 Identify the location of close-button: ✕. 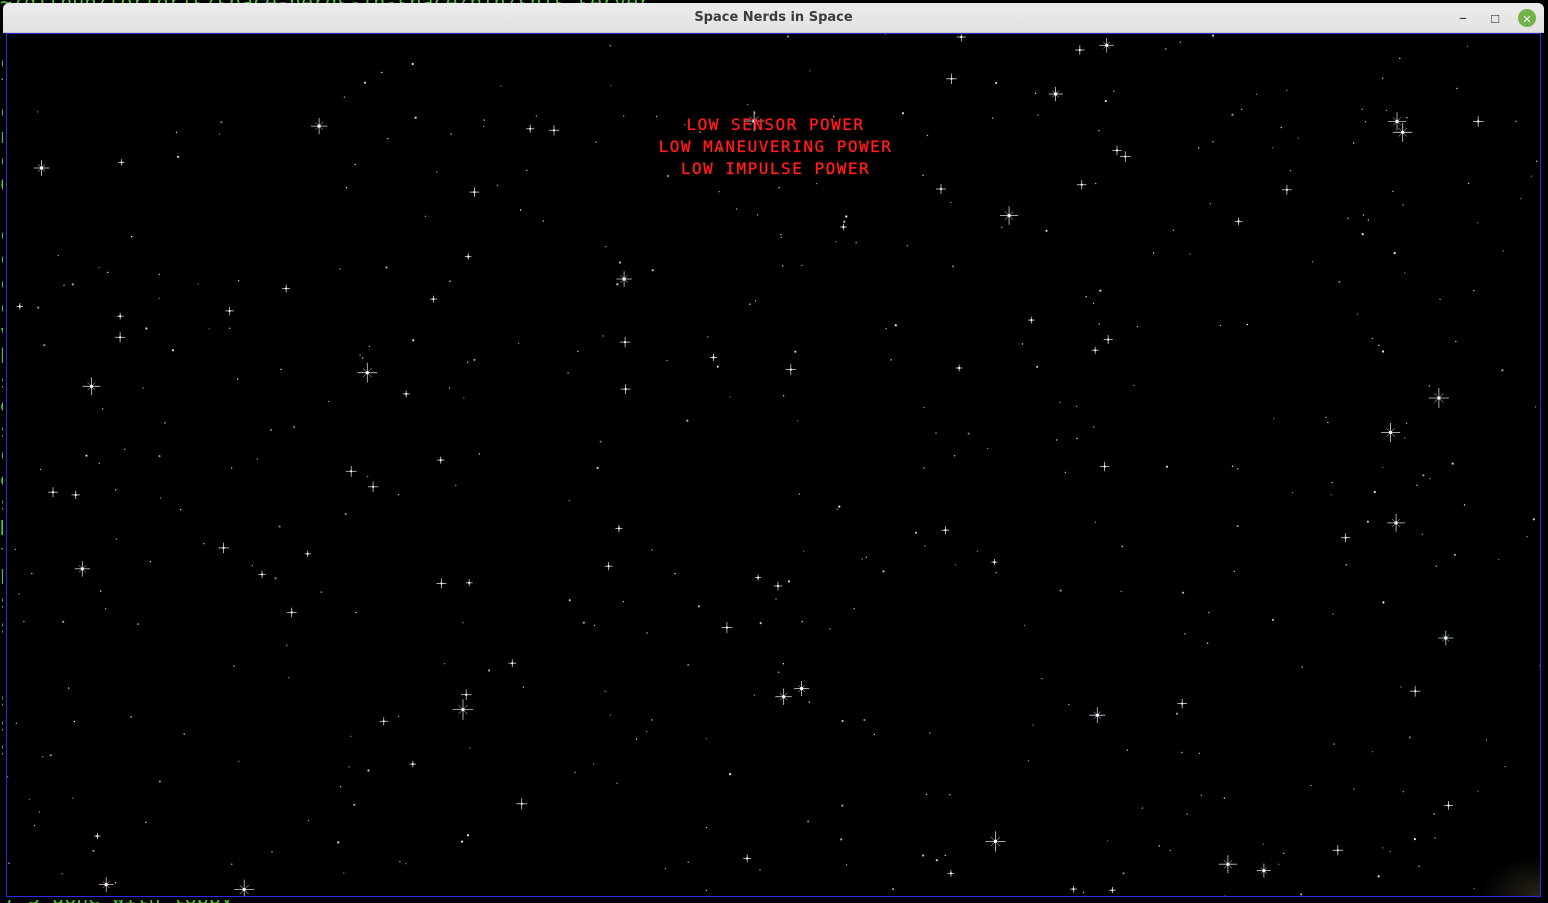
(1527, 18).